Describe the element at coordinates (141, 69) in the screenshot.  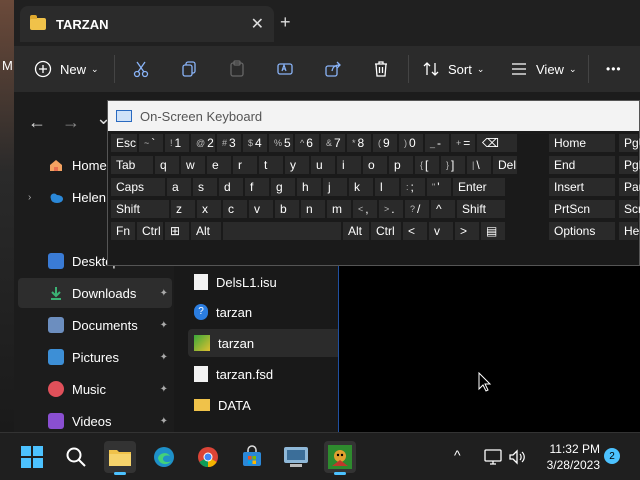
I see `cut-button` at that location.